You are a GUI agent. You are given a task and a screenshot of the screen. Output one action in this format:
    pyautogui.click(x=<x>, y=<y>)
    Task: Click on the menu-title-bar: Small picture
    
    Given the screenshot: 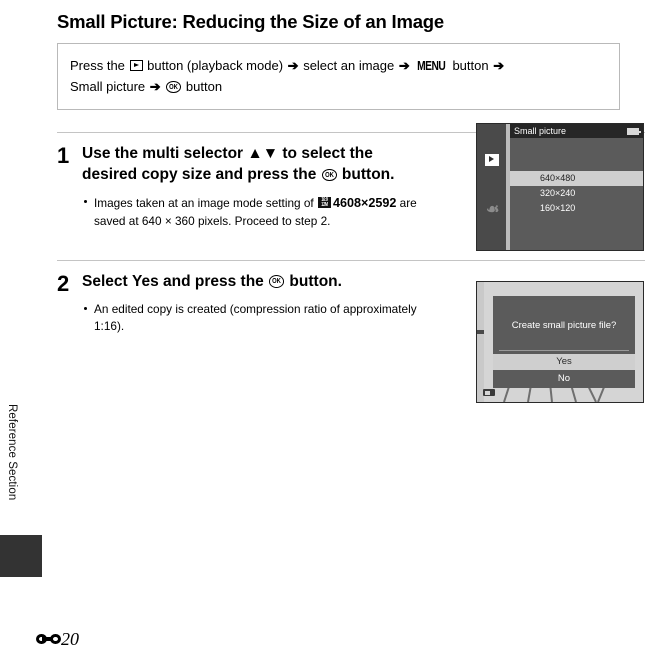 What is the action you would take?
    pyautogui.click(x=576, y=131)
    